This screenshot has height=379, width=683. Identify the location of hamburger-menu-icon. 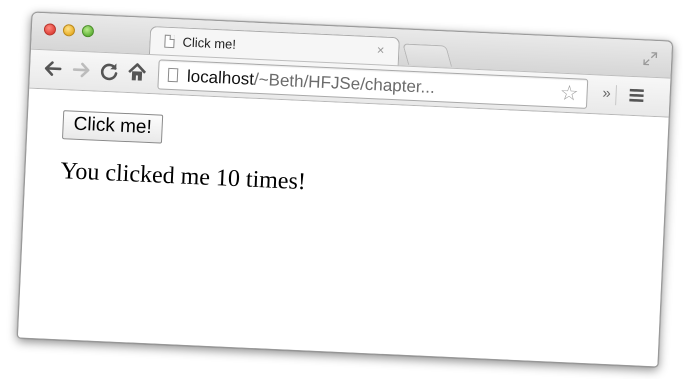
(636, 95).